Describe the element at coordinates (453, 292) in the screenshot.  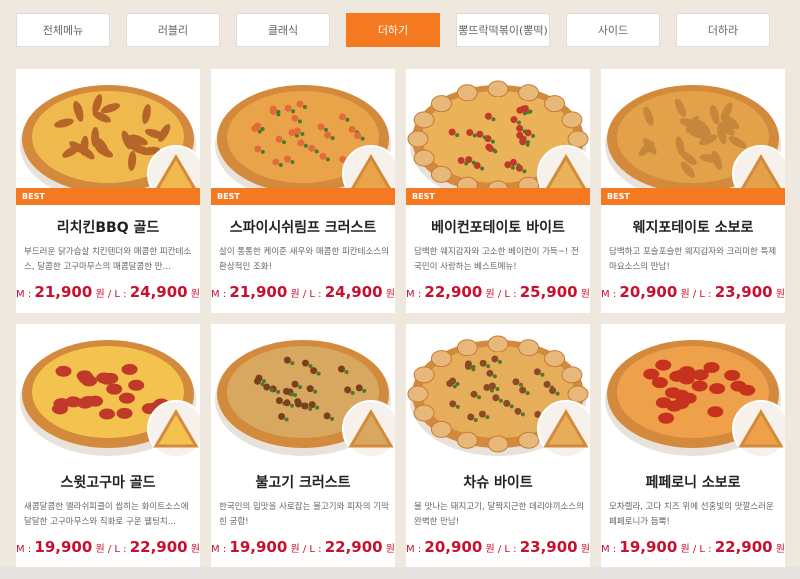
I see `price-m-value: 22,900` at that location.